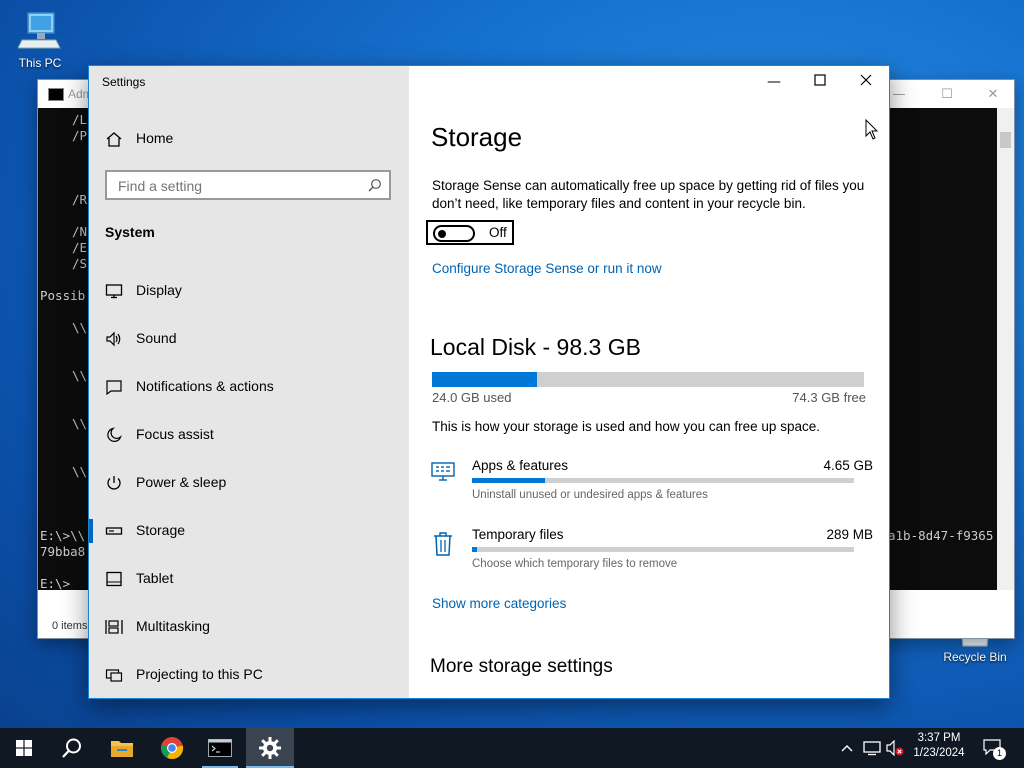 The image size is (1024, 768). Describe the element at coordinates (498, 232) in the screenshot. I see `toggle-state-label: Off` at that location.